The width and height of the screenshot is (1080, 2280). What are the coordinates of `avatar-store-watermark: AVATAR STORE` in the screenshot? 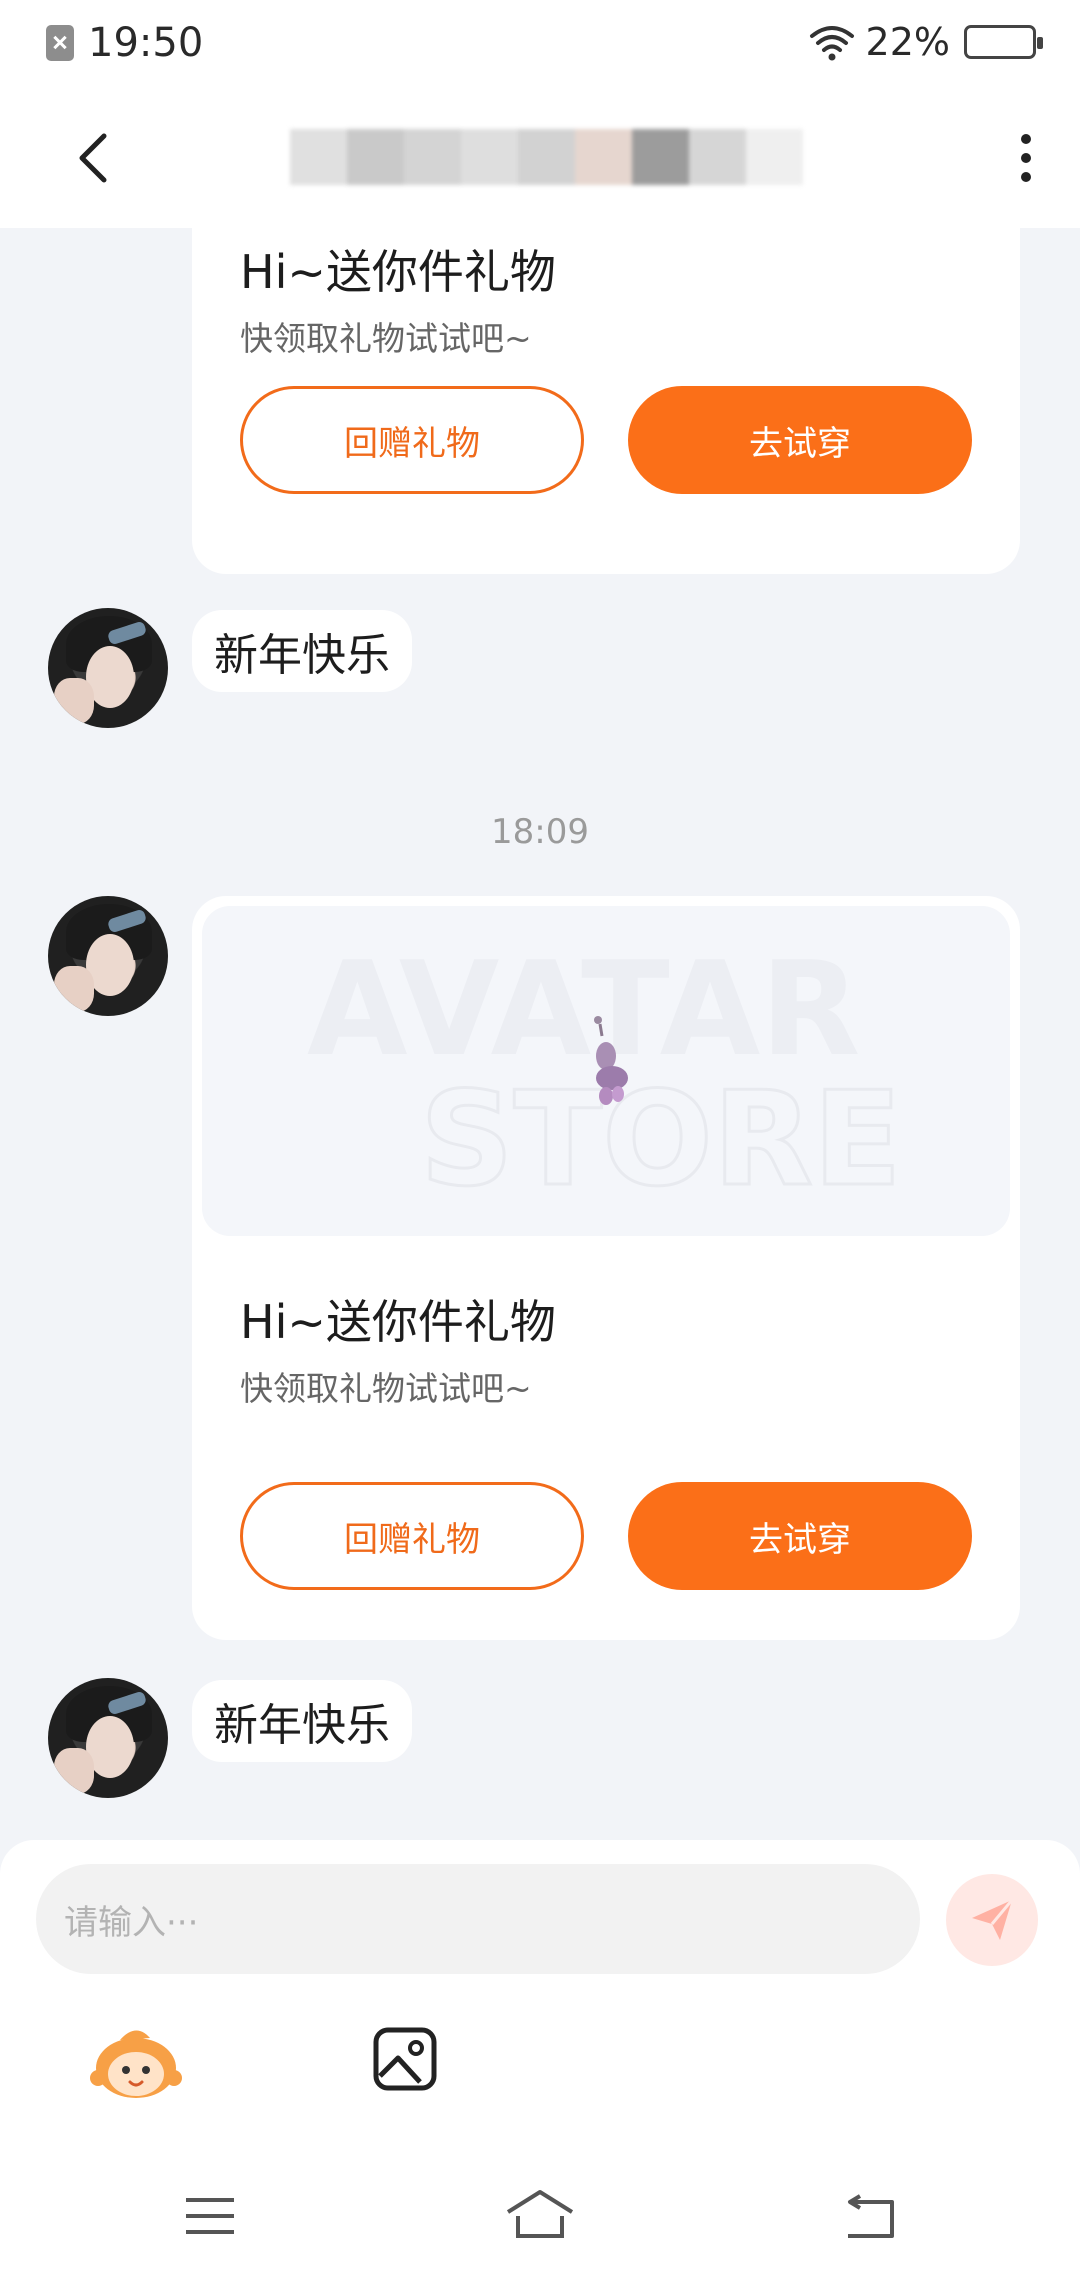 It's located at (605, 1075).